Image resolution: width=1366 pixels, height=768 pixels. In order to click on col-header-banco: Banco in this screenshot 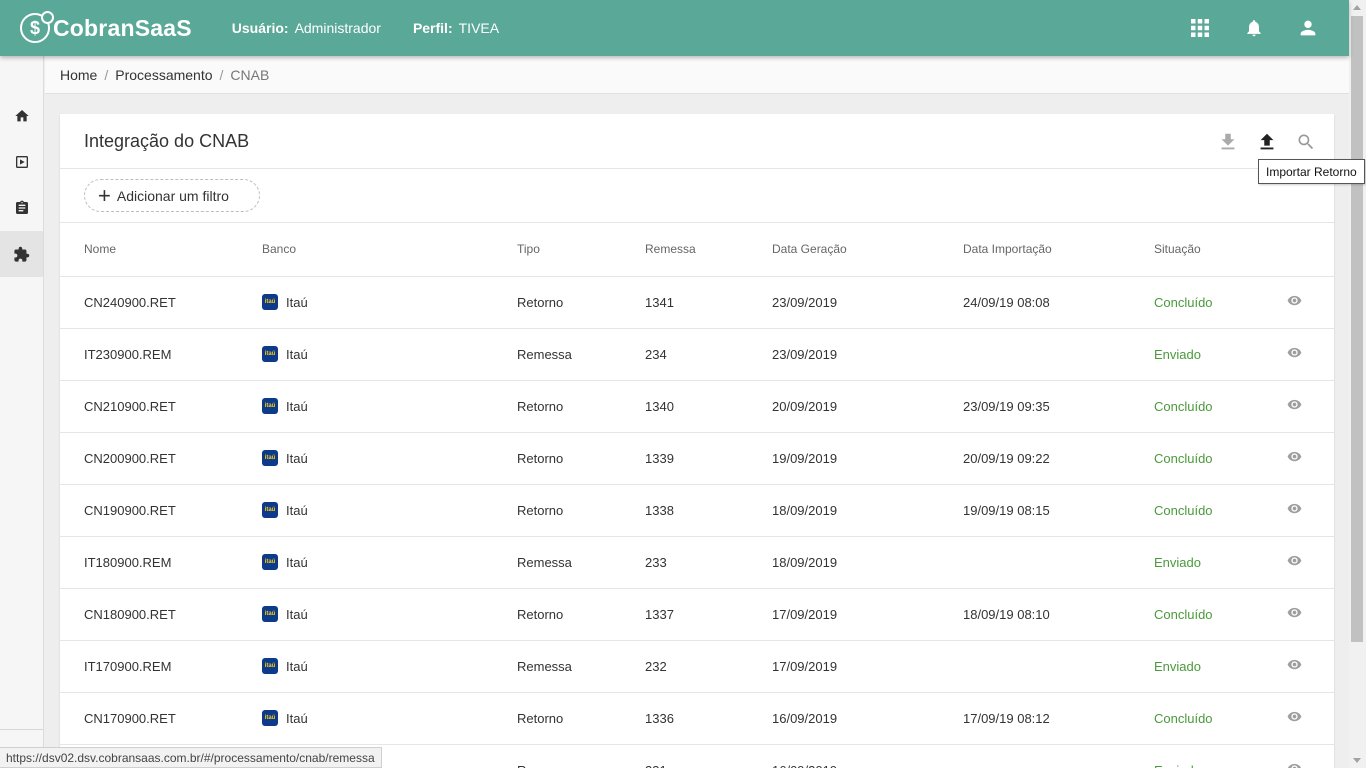, I will do `click(389, 250)`.